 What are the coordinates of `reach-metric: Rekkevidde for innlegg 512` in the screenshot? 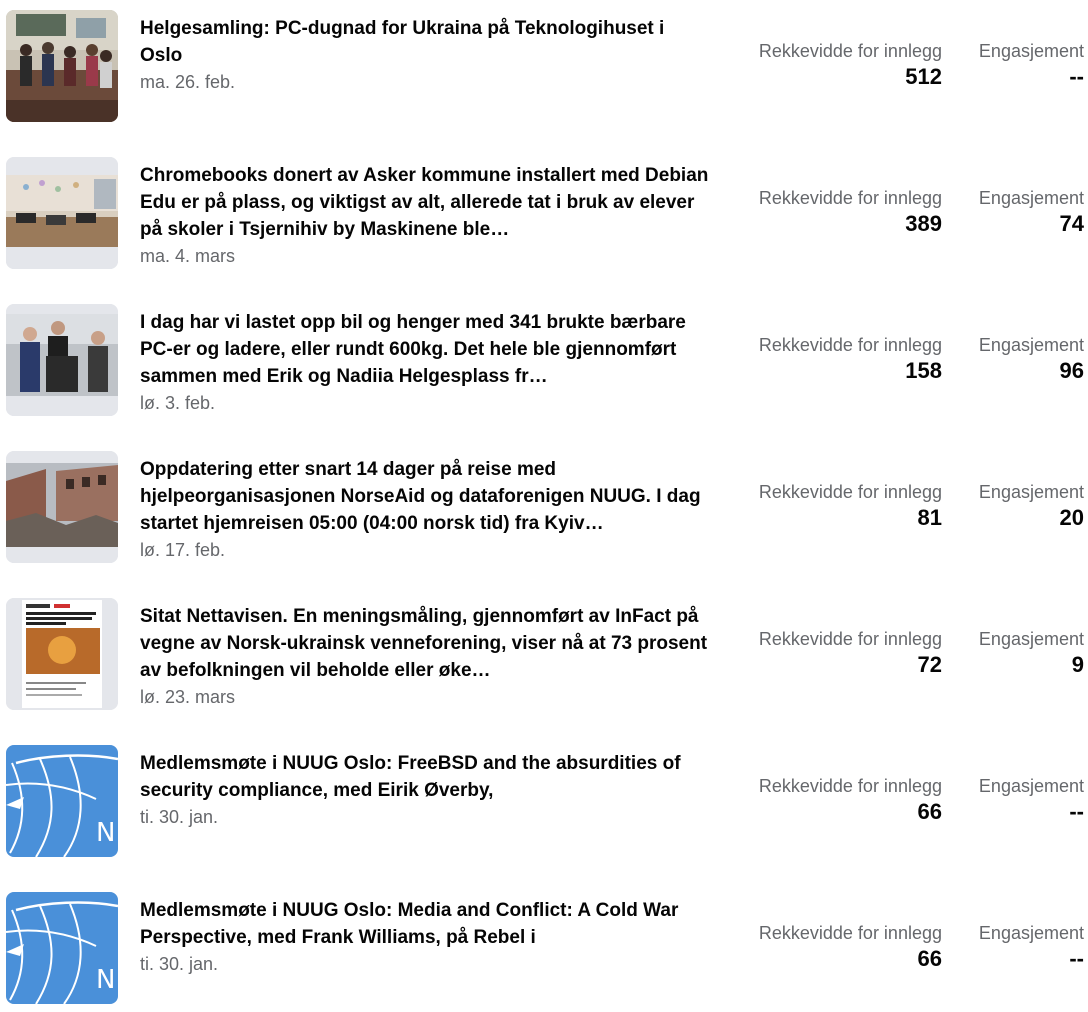 It's located at (850, 65).